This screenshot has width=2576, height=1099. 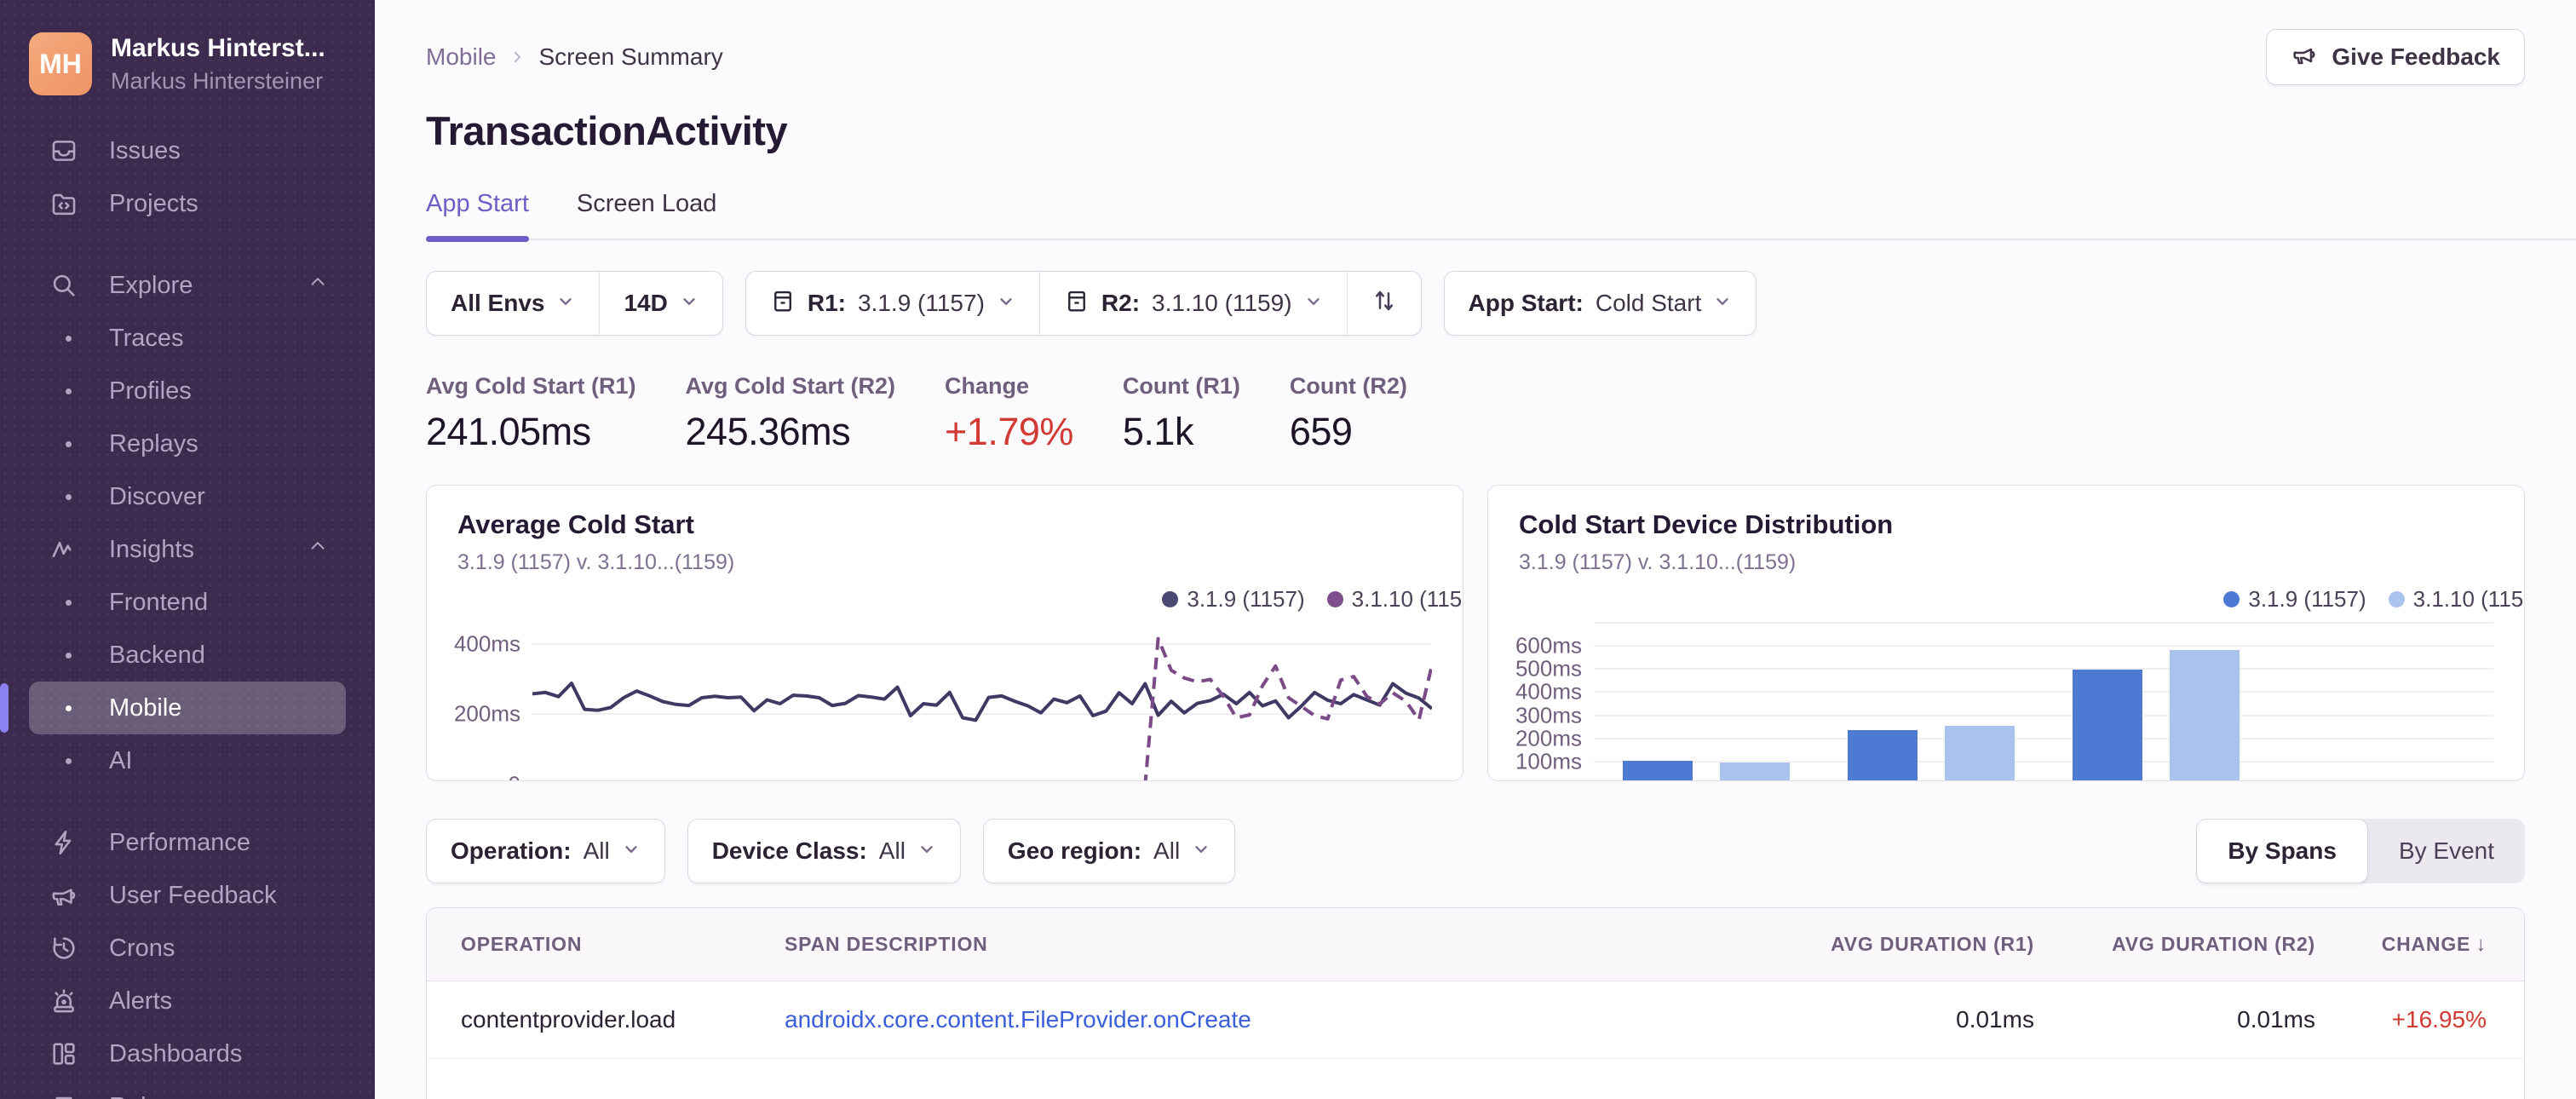 I want to click on toggle-by-spans: By Spans, so click(x=2282, y=851).